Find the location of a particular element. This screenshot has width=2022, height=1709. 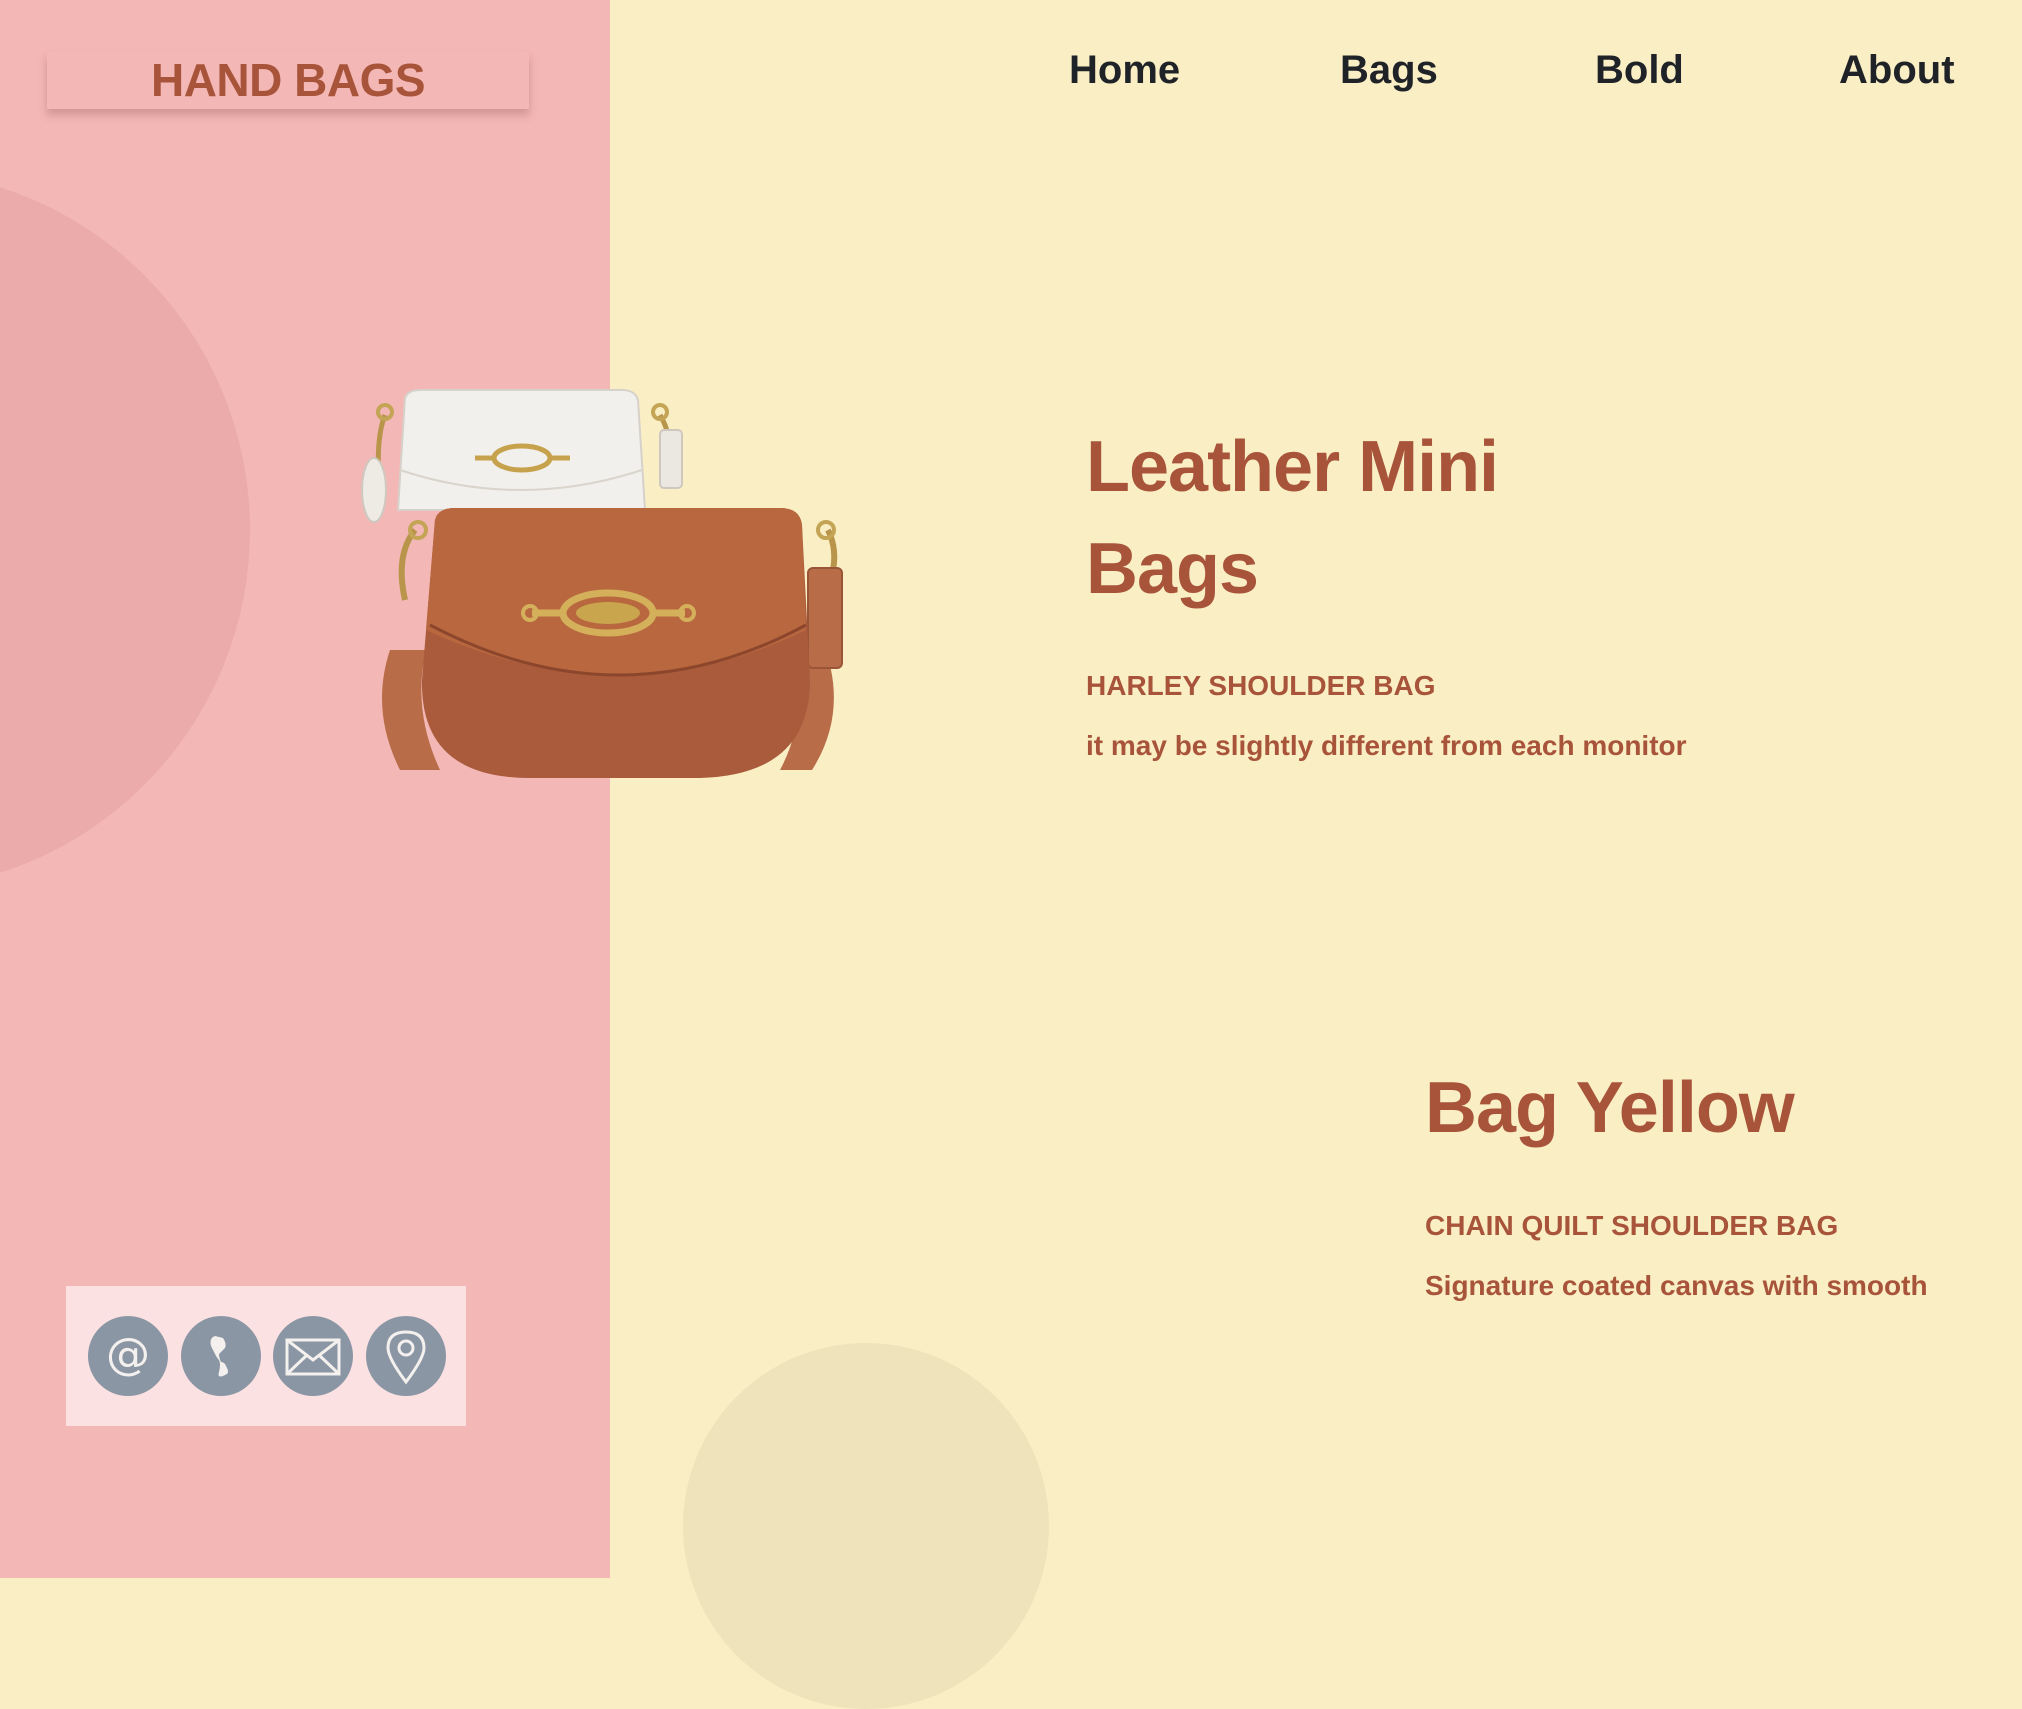

product-name: HARLEY SHOULDER BAG is located at coordinates (1261, 685).